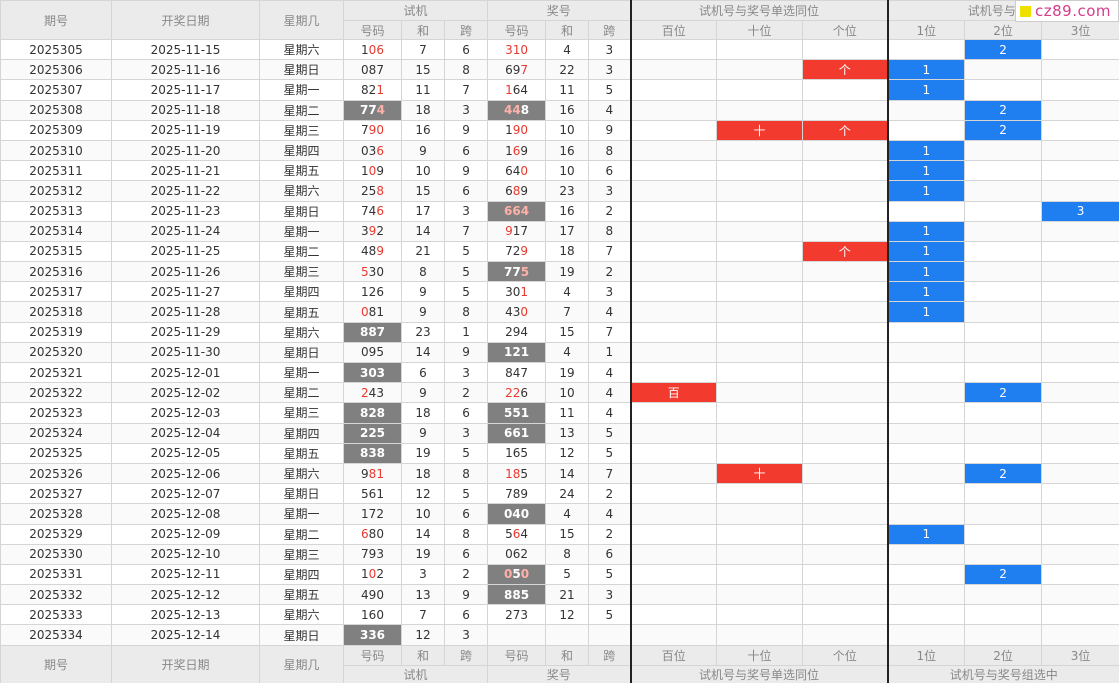  Describe the element at coordinates (559, 393) in the screenshot. I see `table-row: 2025322 2025-12-02 星期二 243 9 2 226 10 4 百 2` at that location.